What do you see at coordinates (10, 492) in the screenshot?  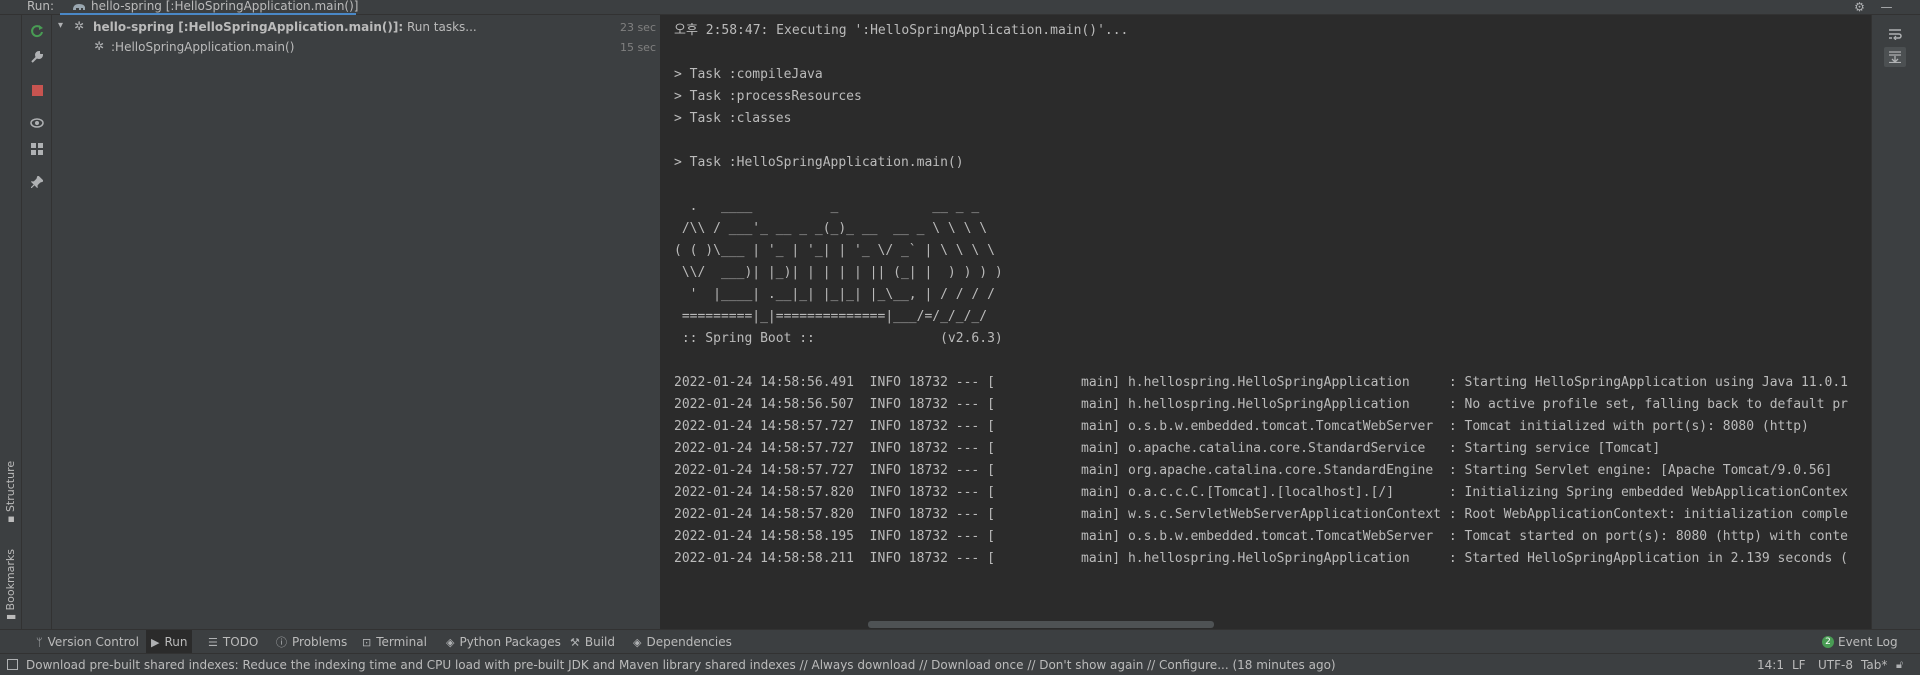 I see `structure-tab: ▪ Structure` at bounding box center [10, 492].